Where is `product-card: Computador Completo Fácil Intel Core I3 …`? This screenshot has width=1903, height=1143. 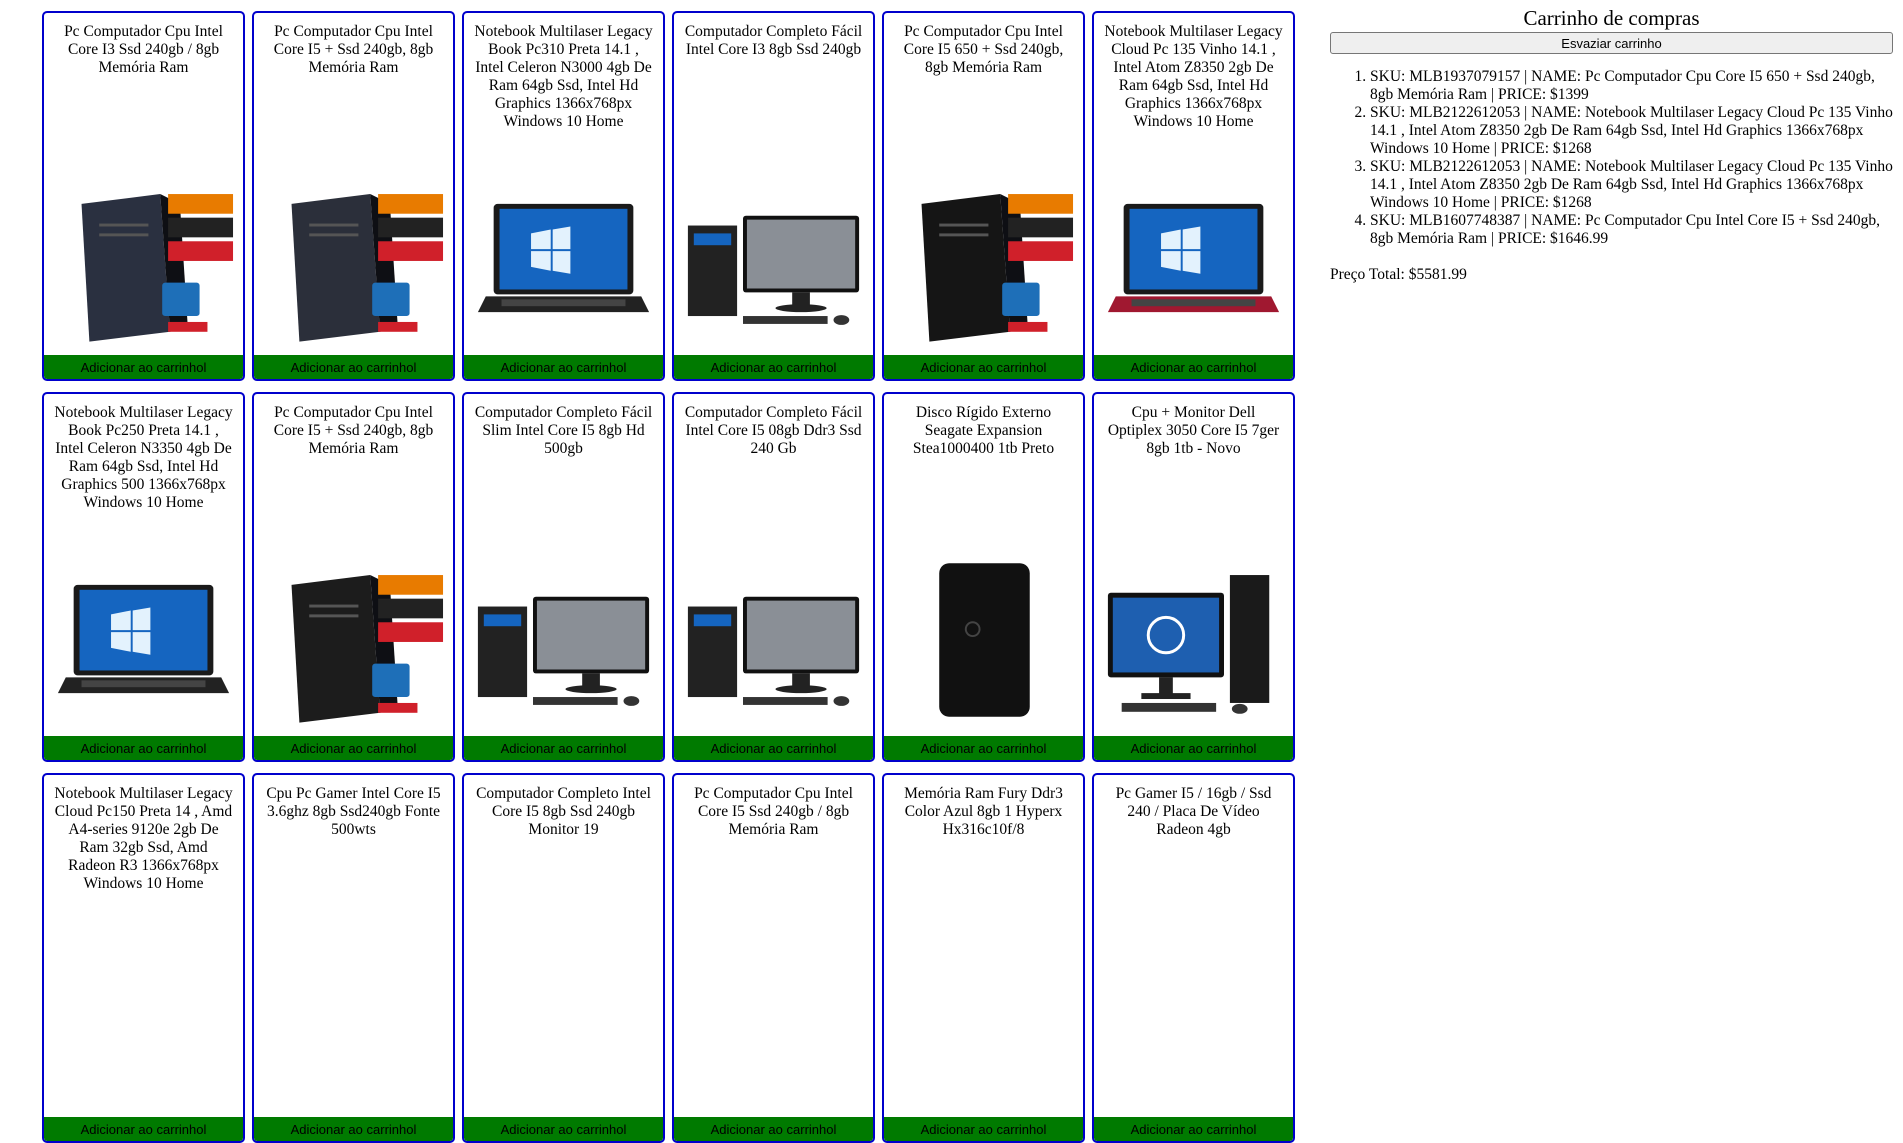
product-card: Computador Completo Fácil Intel Core I3 … is located at coordinates (773, 196).